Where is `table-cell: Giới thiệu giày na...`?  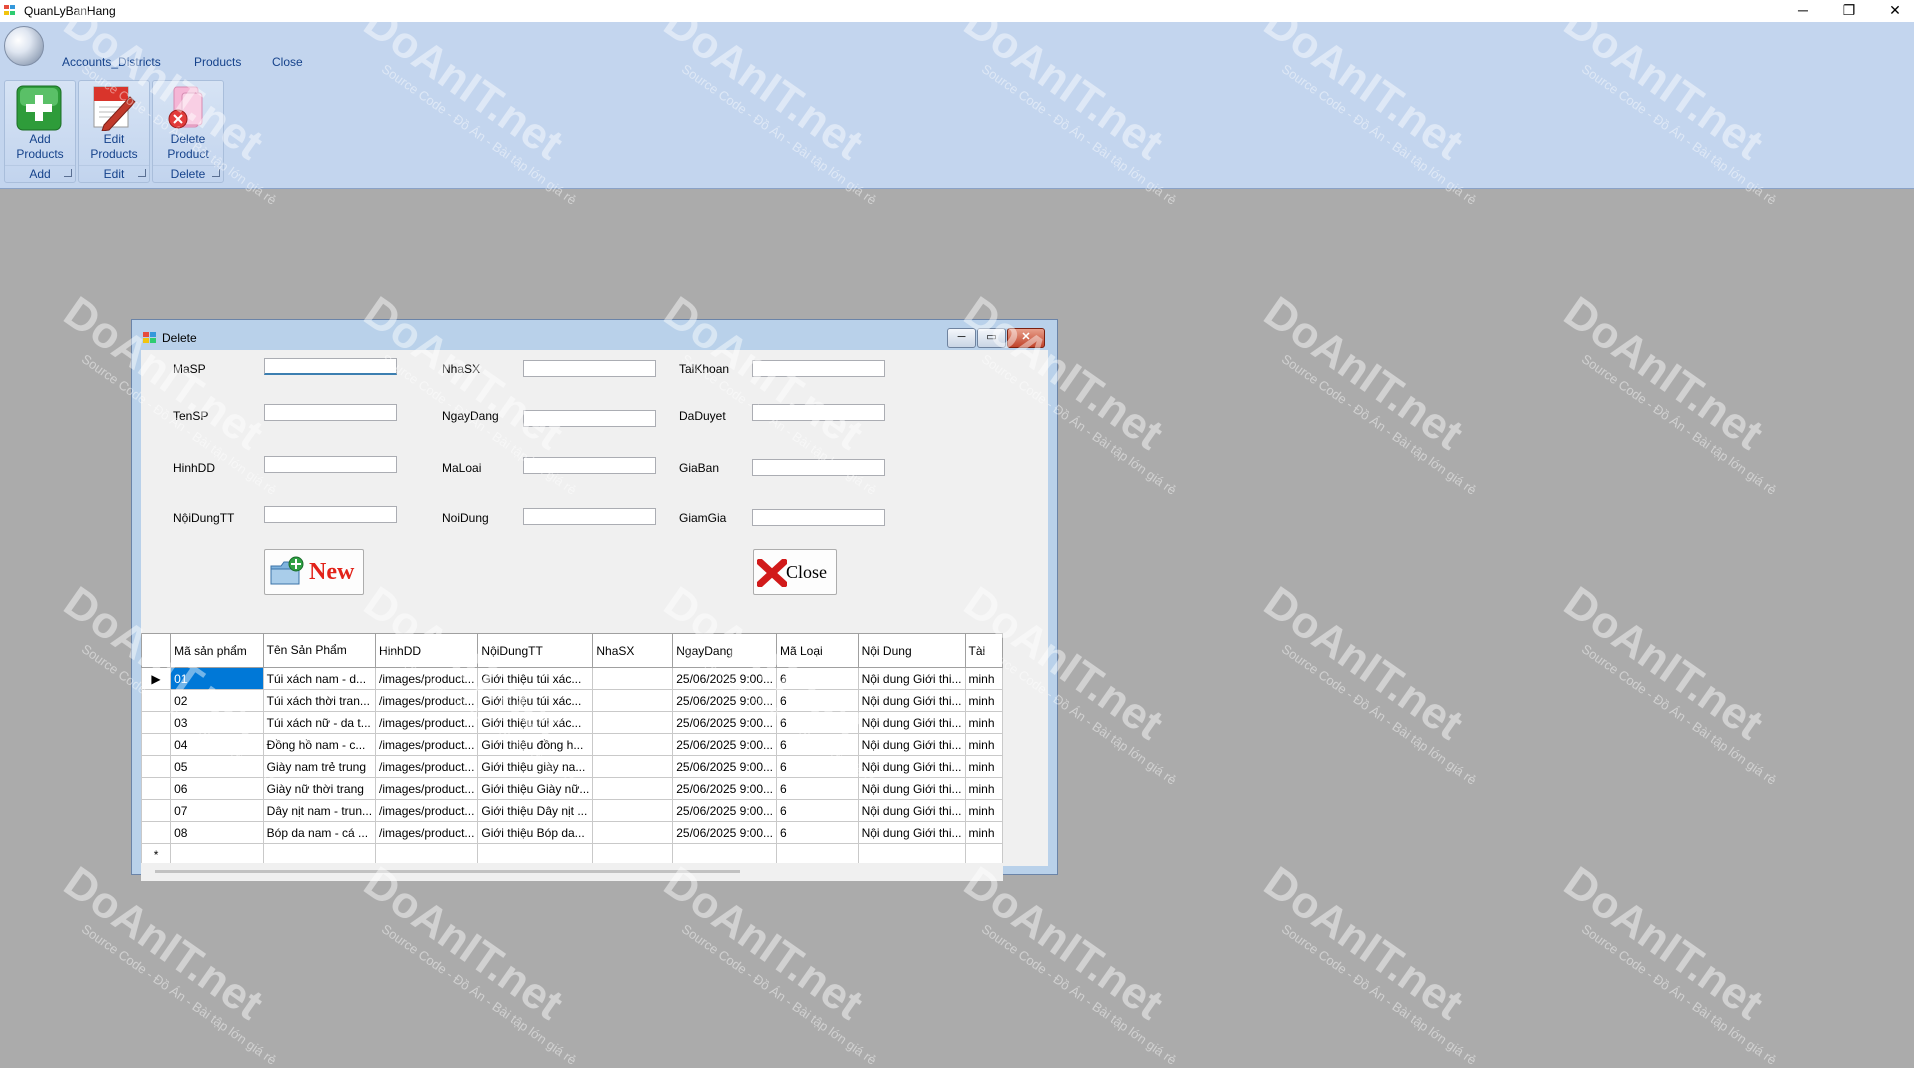 table-cell: Giới thiệu giày na... is located at coordinates (535, 766).